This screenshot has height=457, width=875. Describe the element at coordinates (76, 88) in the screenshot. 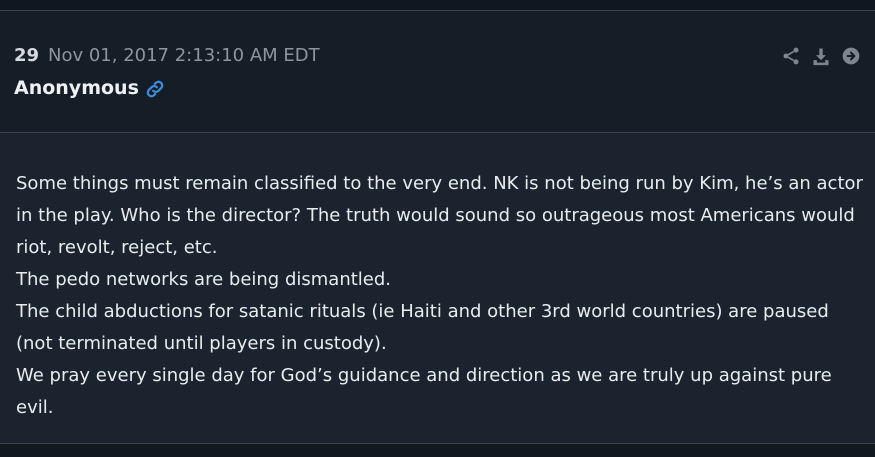

I see `post-author: Anonymous` at that location.